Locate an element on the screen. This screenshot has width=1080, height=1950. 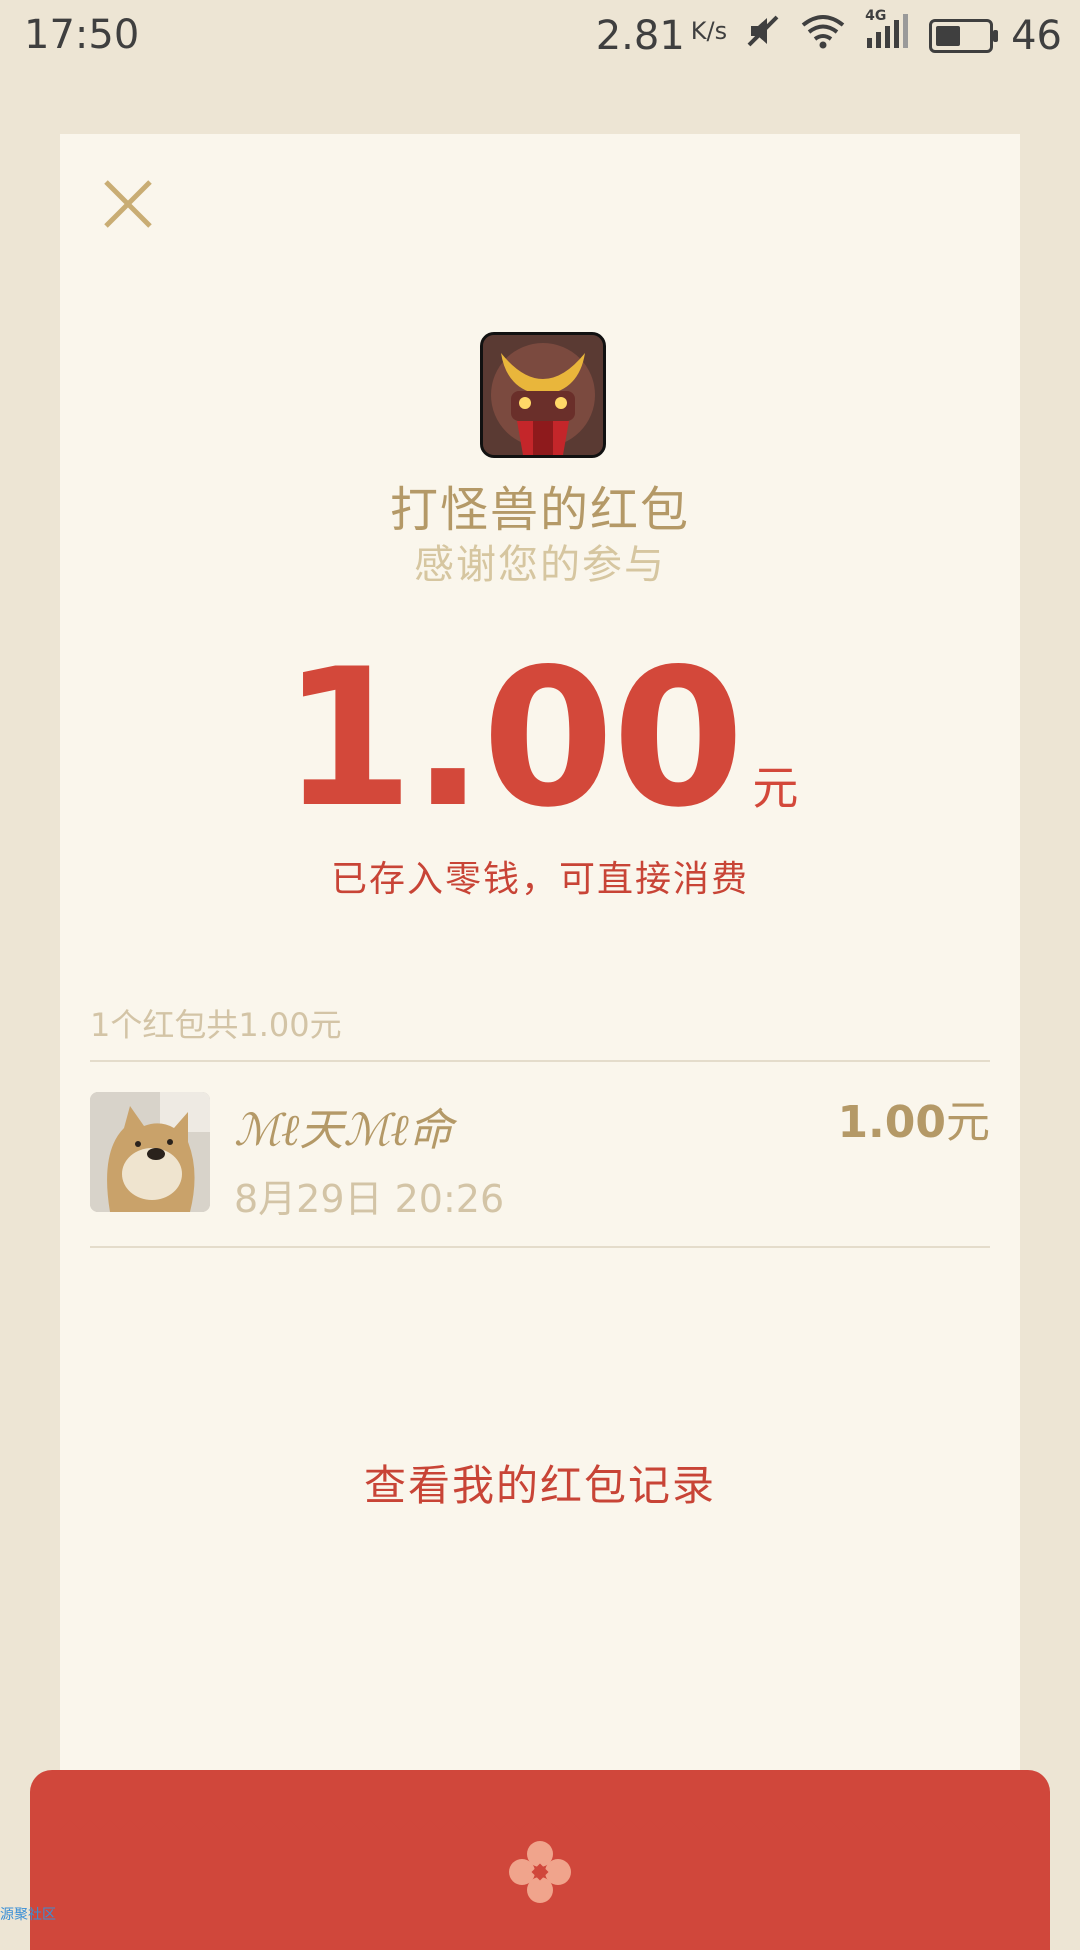
close-button is located at coordinates (128, 204).